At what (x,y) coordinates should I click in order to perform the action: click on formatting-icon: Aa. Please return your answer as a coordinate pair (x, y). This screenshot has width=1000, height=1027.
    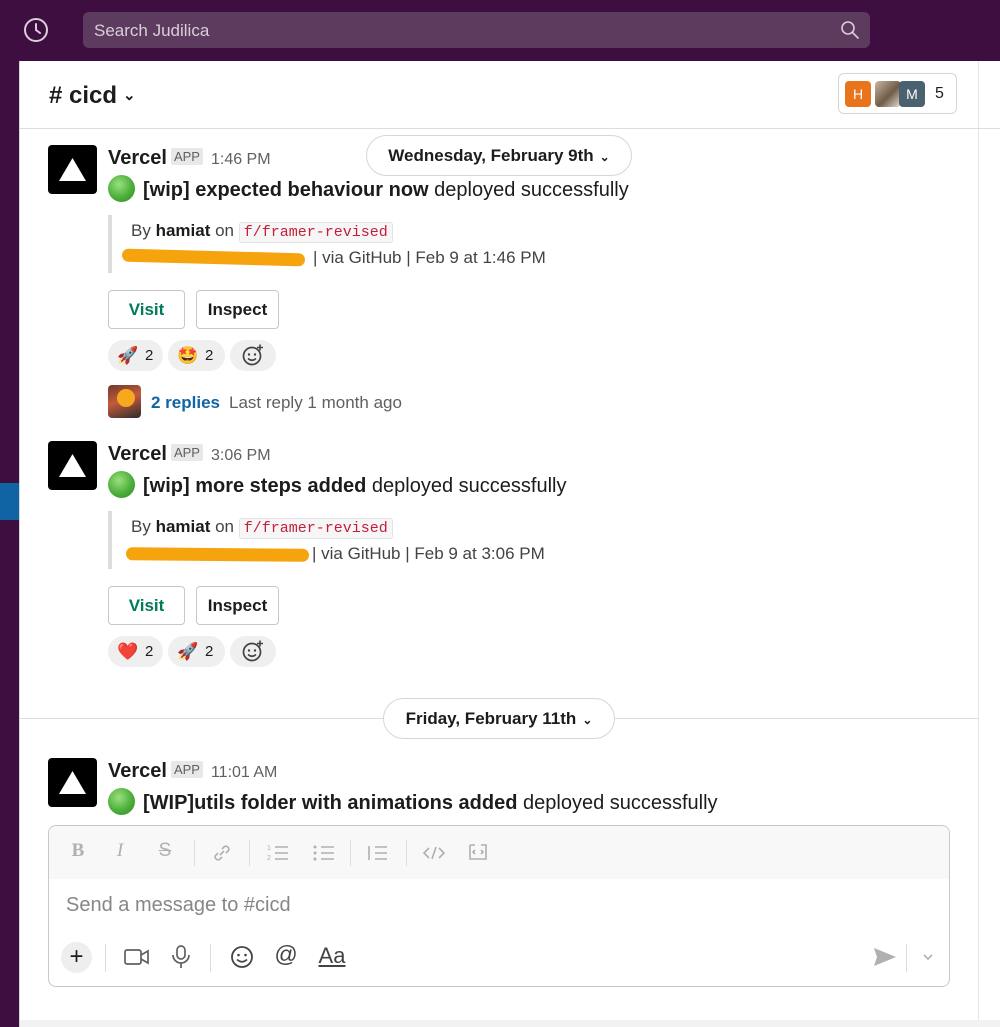
    Looking at the image, I should click on (332, 956).